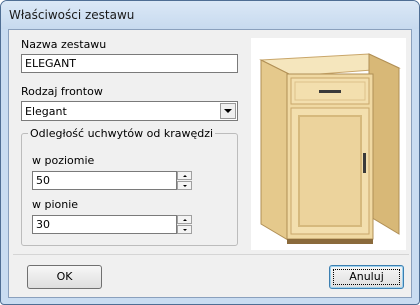  I want to click on horizontal-label: w poziomie, so click(63, 160).